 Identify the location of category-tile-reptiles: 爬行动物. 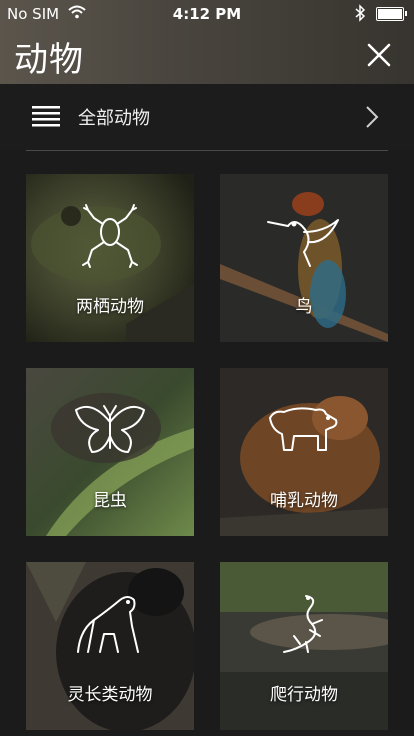
(304, 646).